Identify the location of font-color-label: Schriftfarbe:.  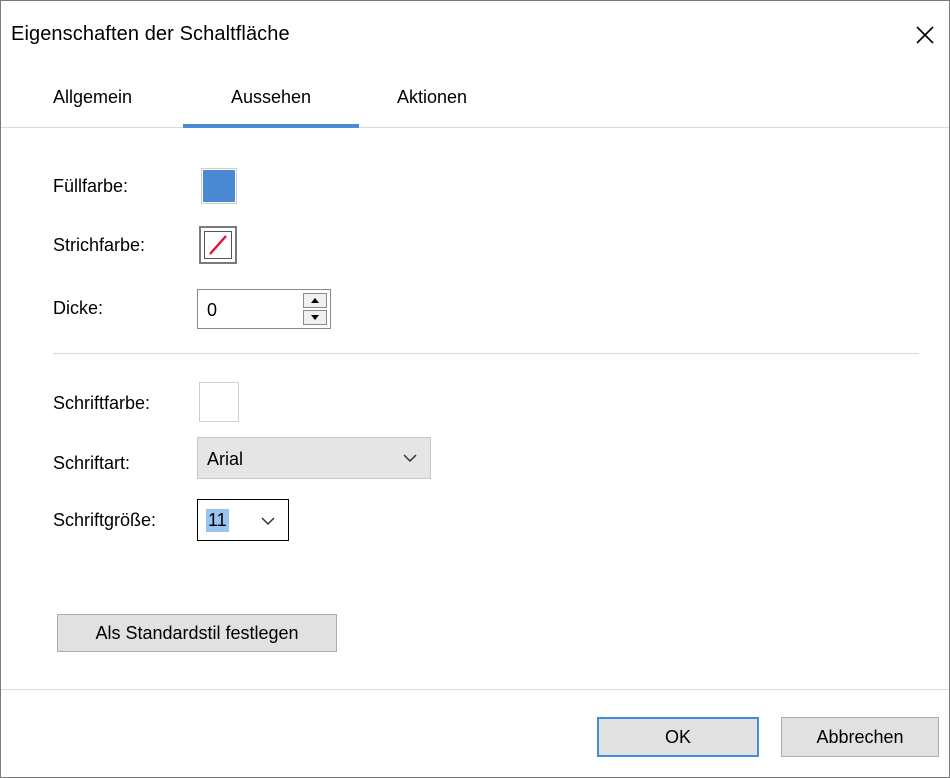
(102, 403).